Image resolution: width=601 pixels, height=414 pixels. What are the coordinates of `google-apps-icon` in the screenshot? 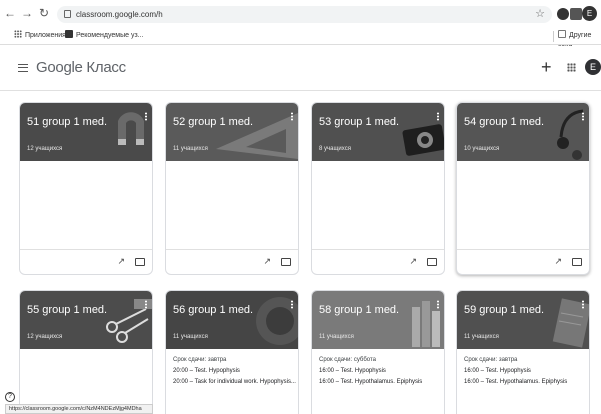 It's located at (571, 67).